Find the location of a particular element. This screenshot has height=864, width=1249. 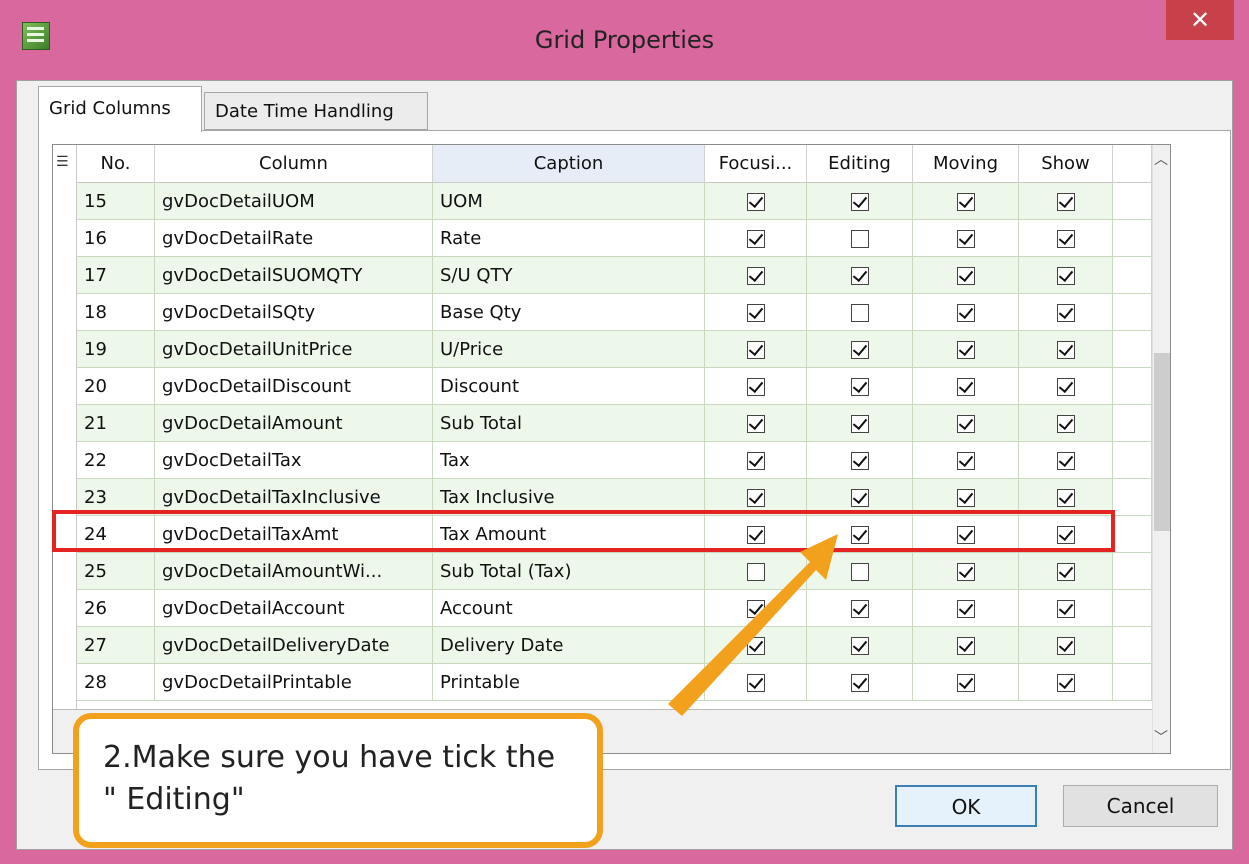

cell-caption: UOM is located at coordinates (569, 201).